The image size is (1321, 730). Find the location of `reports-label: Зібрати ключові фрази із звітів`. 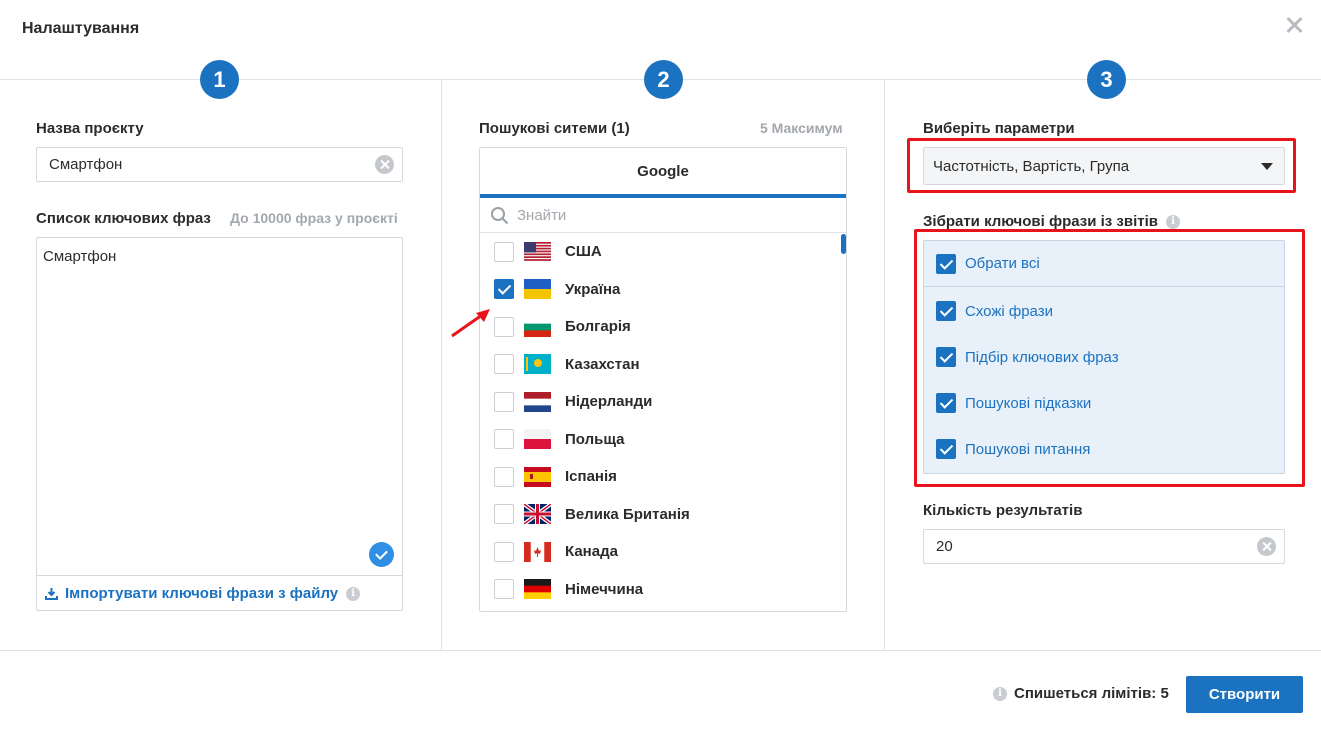

reports-label: Зібрати ключові фрази із звітів is located at coordinates (1040, 221).